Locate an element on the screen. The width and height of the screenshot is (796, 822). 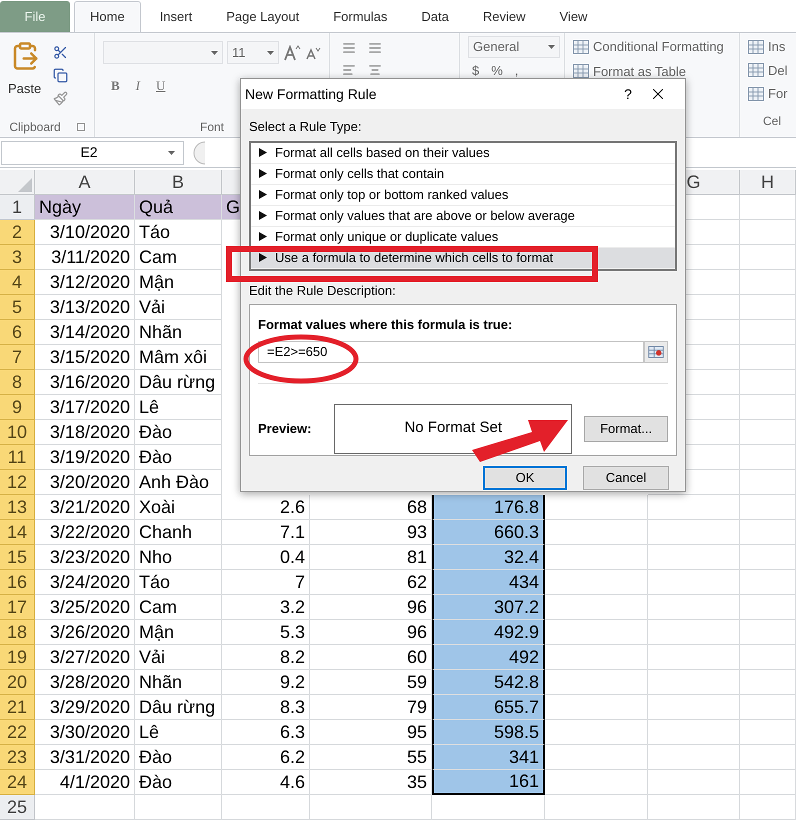
table-cell: Đào is located at coordinates (178, 432).